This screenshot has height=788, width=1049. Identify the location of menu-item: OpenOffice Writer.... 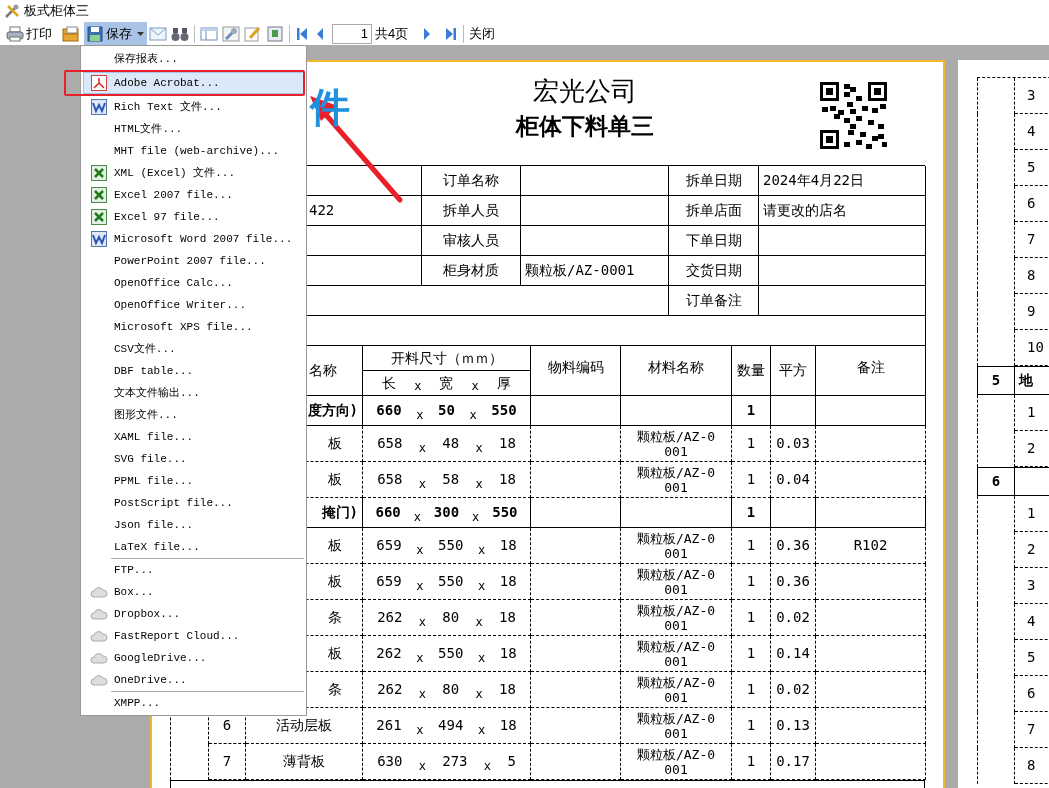
(193, 305).